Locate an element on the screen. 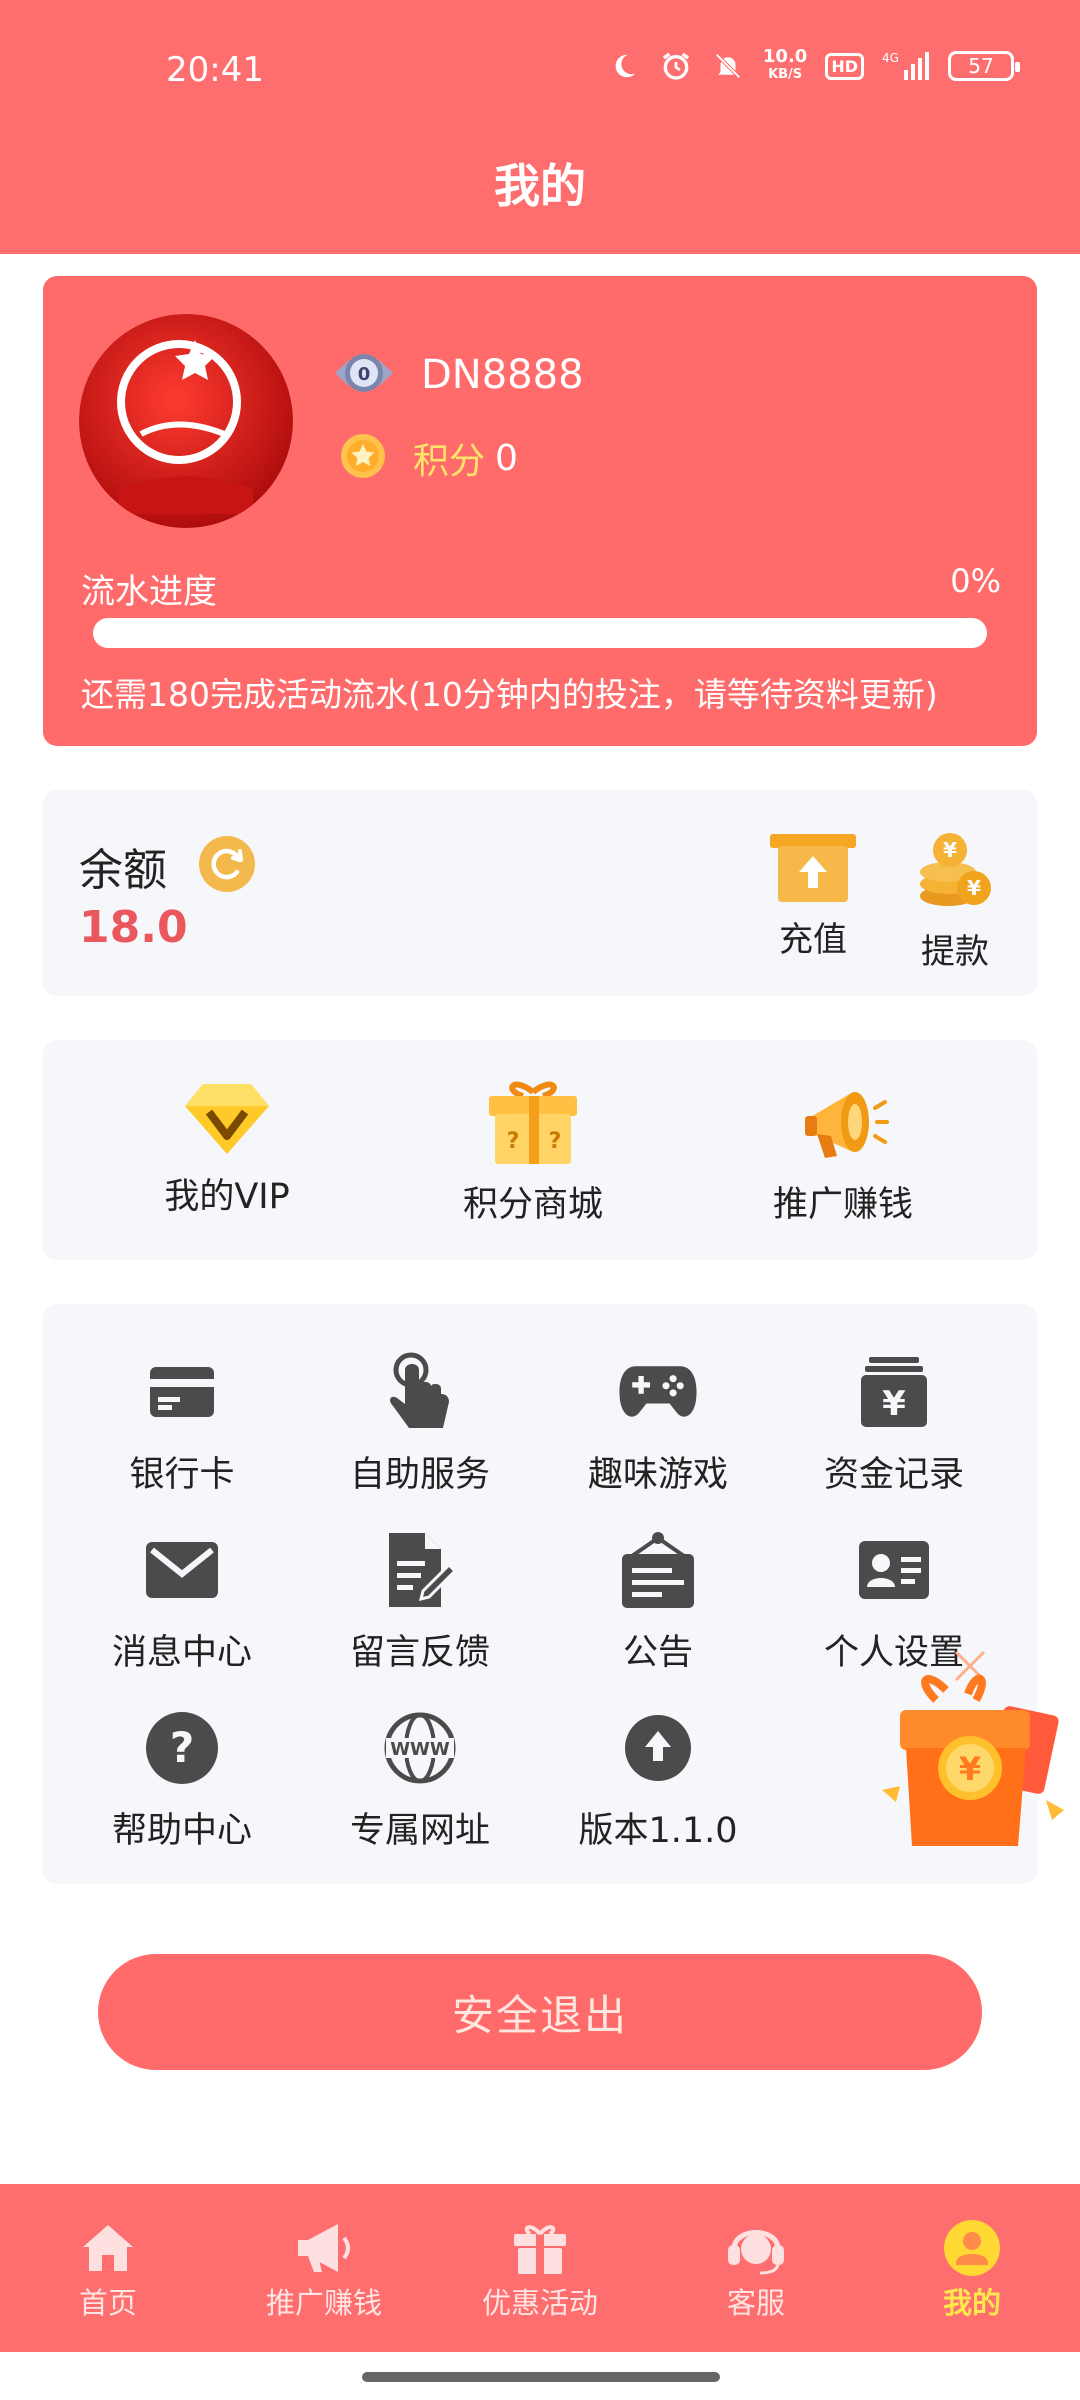 This screenshot has height=2400, width=1080. feature-card: 我的VIP ? ? 积分商城 推广赚钱 is located at coordinates (540, 1150).